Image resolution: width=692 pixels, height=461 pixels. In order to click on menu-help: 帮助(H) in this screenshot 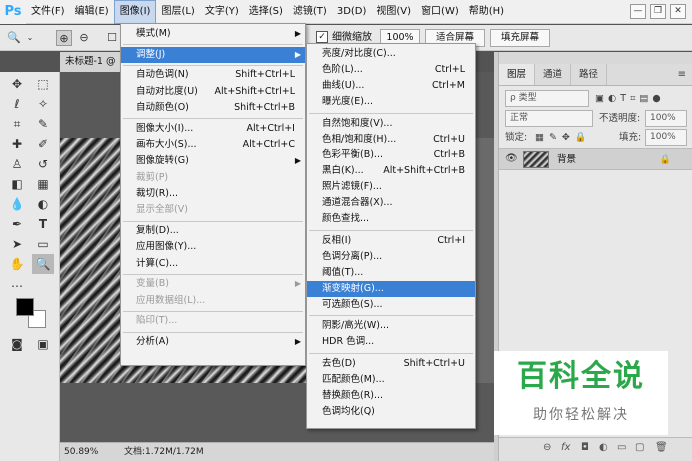, I will do `click(486, 12)`.